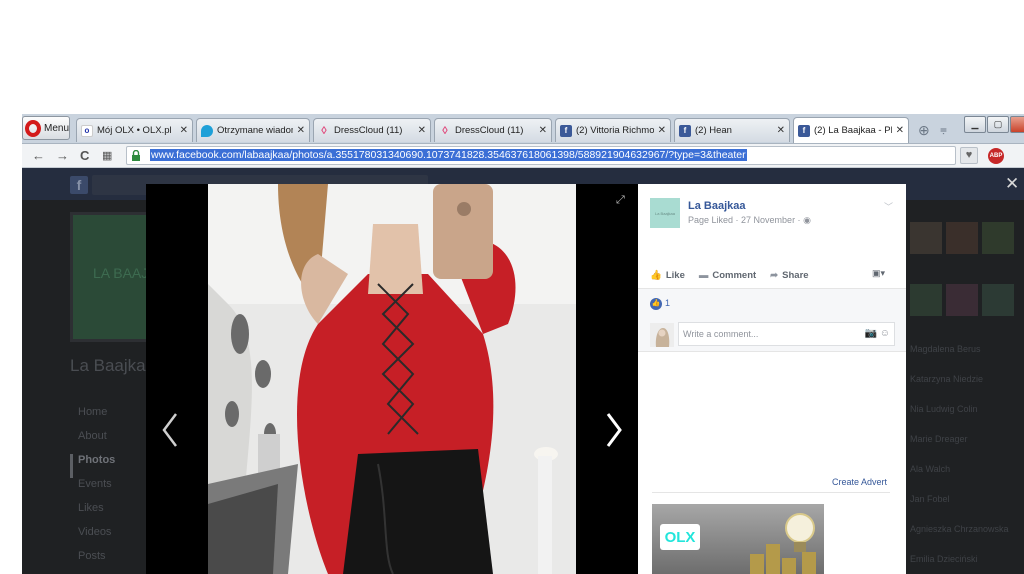  What do you see at coordinates (92, 466) in the screenshot?
I see `nav-item-photos: Photos` at bounding box center [92, 466].